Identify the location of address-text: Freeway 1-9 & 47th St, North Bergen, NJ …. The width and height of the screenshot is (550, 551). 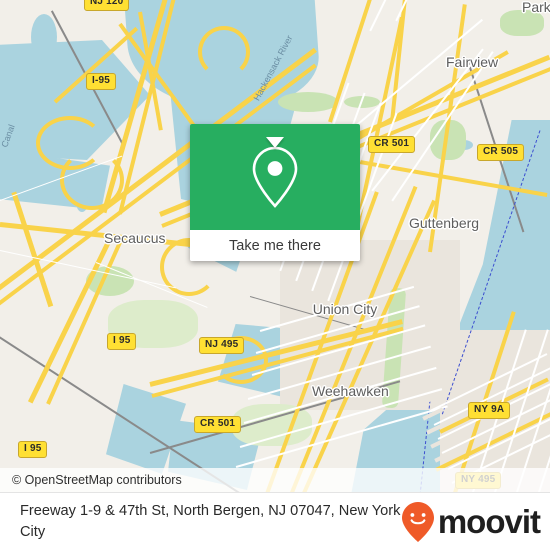
(210, 521).